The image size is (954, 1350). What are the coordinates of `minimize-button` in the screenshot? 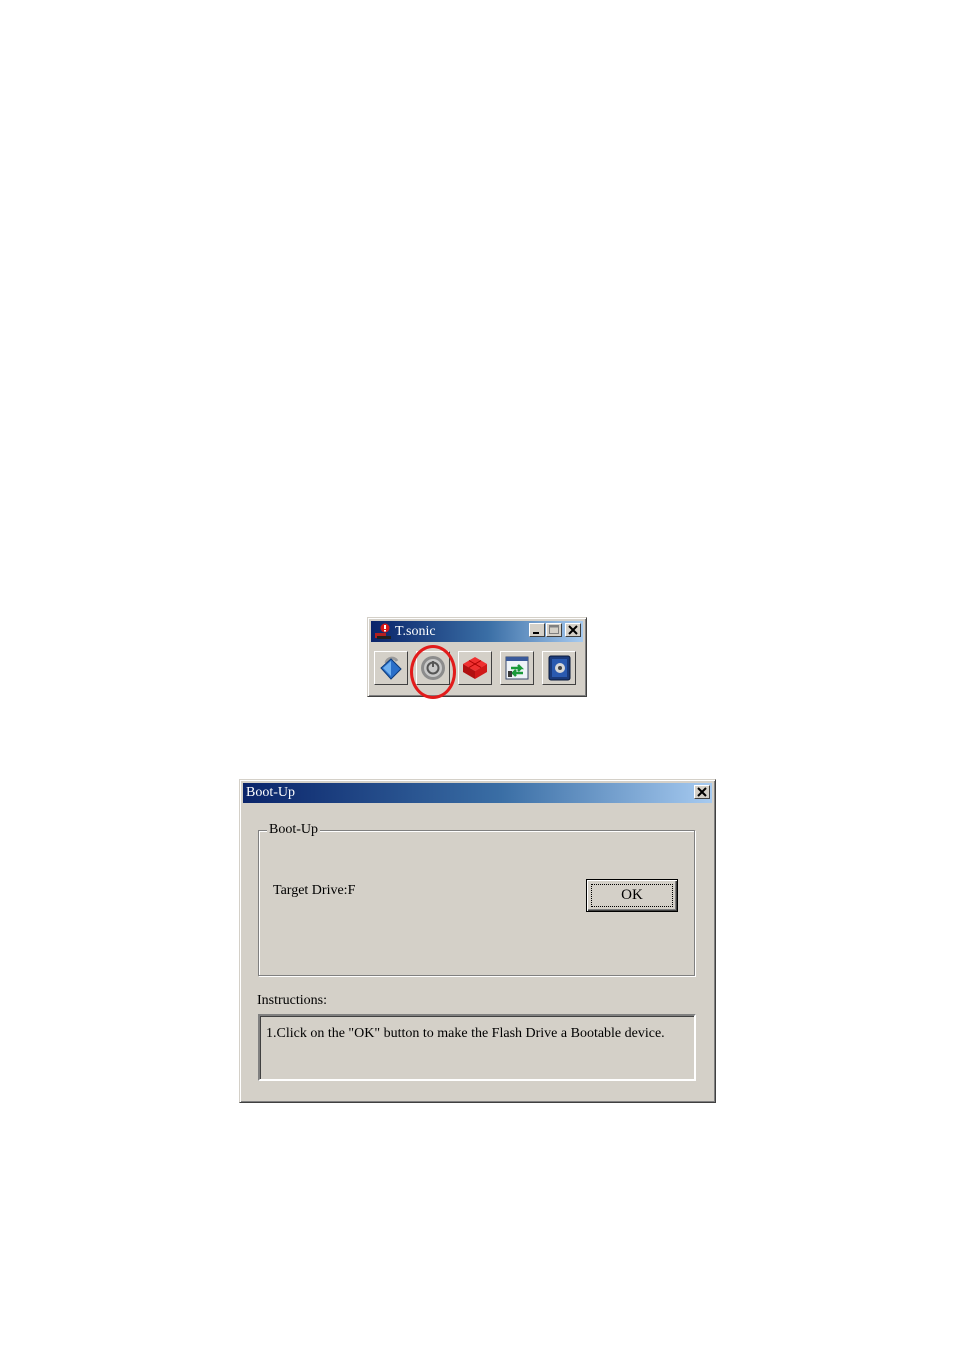 It's located at (537, 630).